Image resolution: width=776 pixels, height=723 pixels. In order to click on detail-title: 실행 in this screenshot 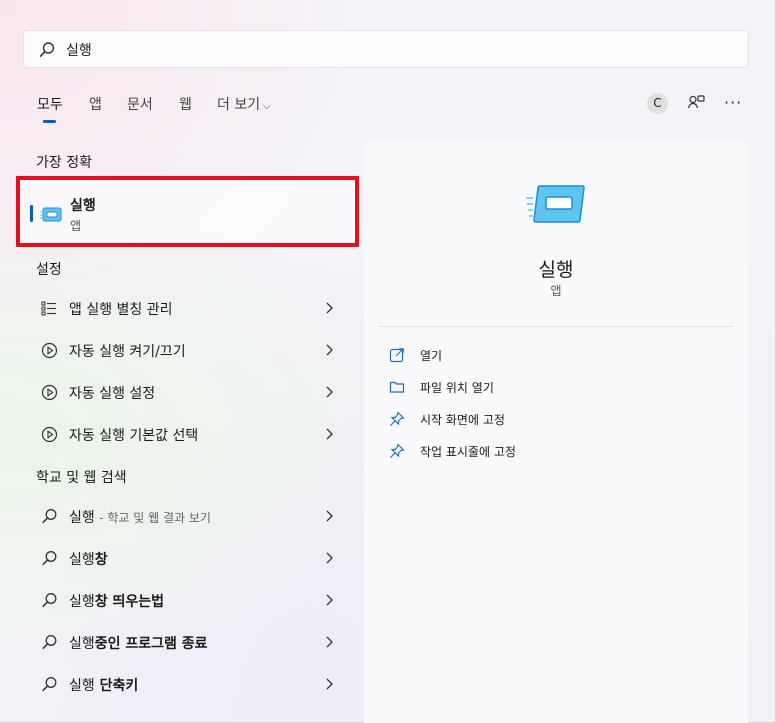, I will do `click(556, 270)`.